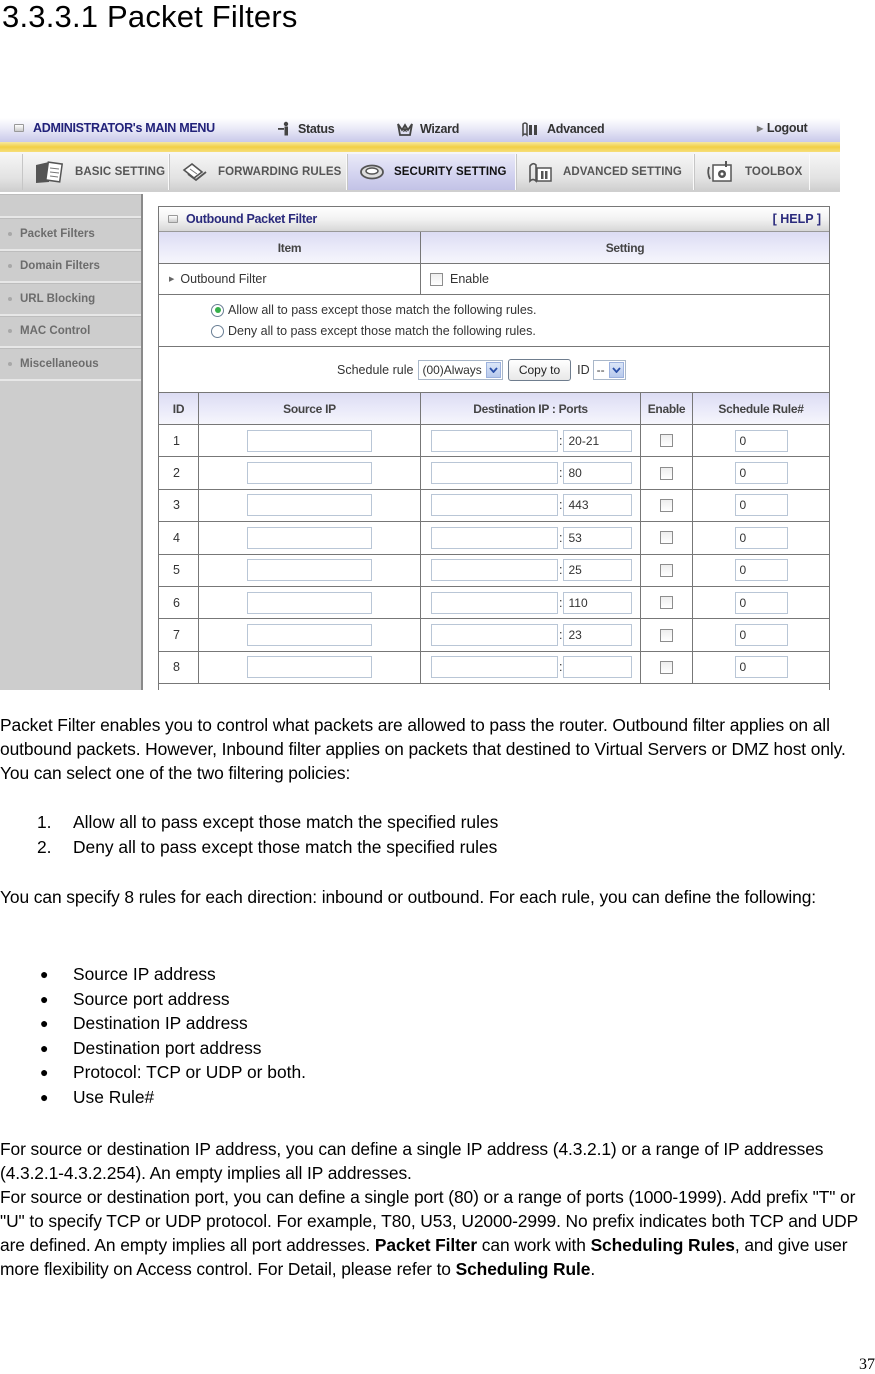 The image size is (875, 1374). What do you see at coordinates (752, 172) in the screenshot?
I see `tab-toolbox: TOOLBOX` at bounding box center [752, 172].